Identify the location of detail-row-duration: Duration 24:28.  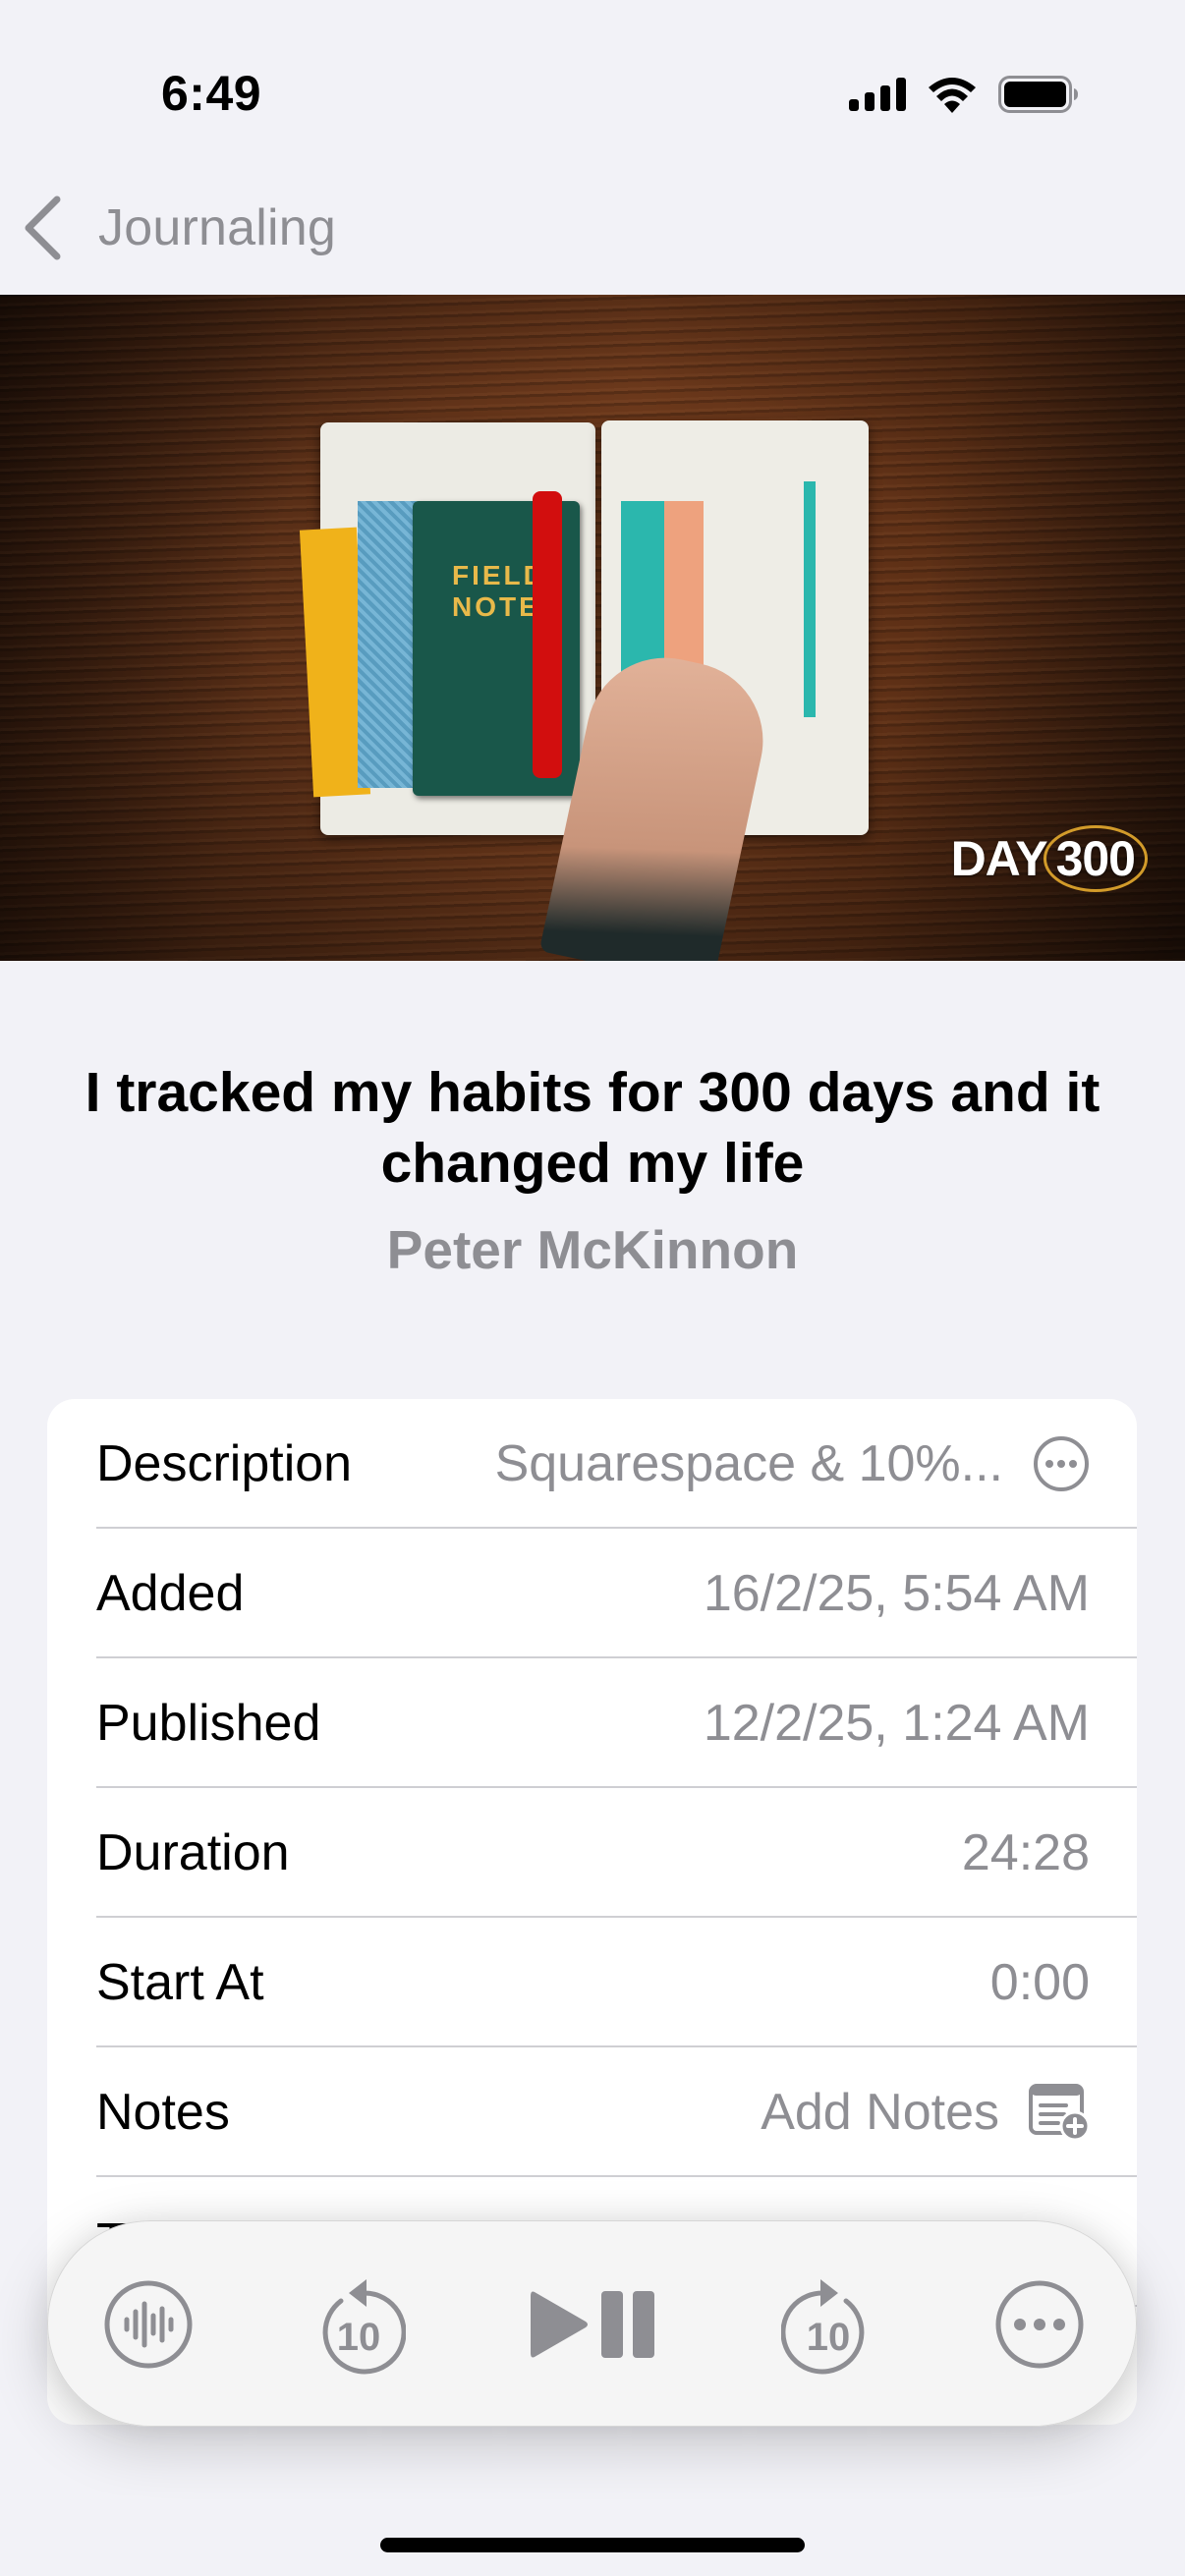
(592, 1853).